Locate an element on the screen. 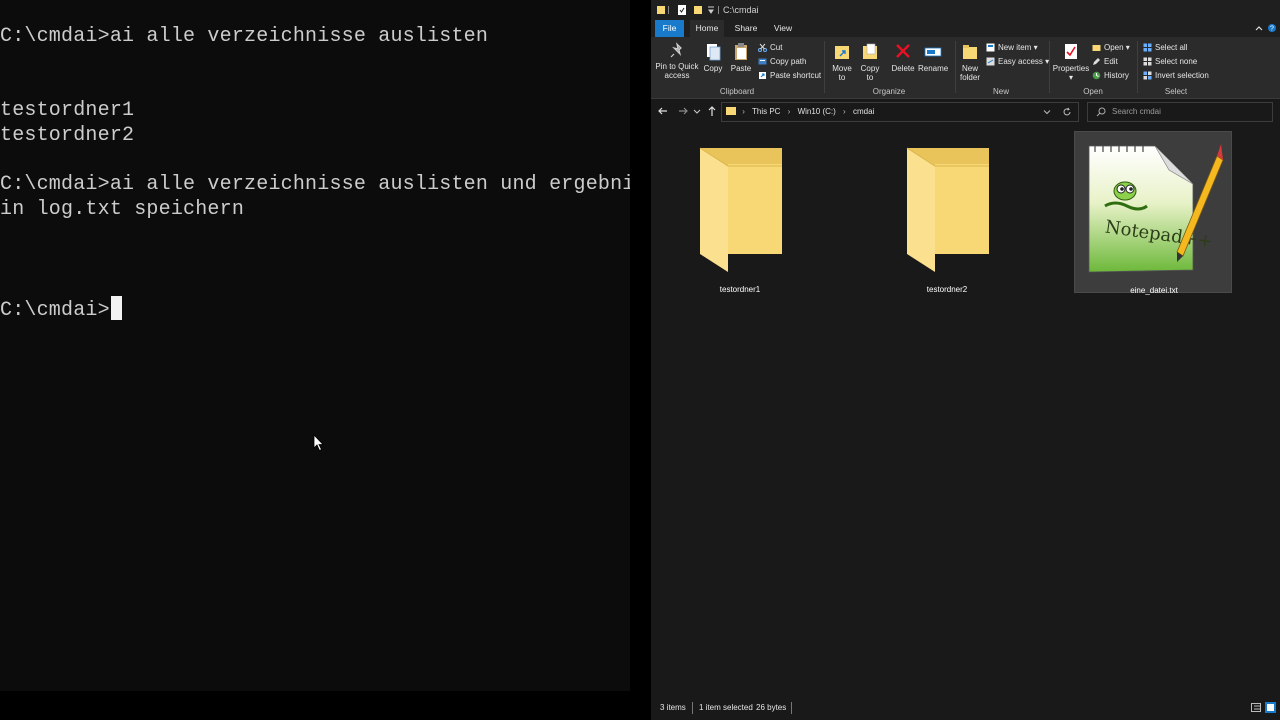 Image resolution: width=1280 pixels, height=720 pixels. cut-label: Cut is located at coordinates (776, 47).